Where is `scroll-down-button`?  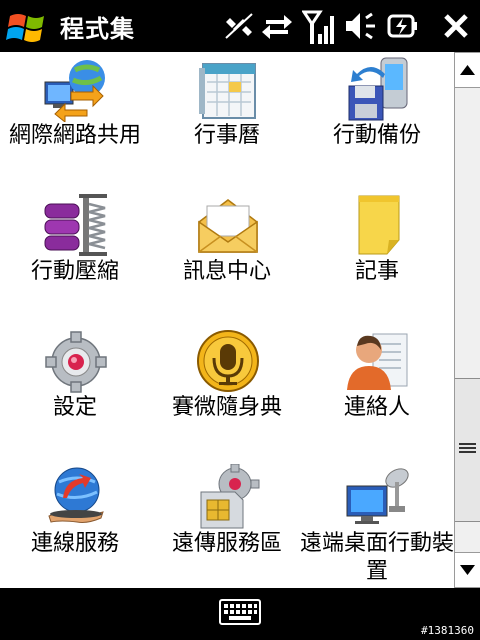
scroll-down-button is located at coordinates (467, 570).